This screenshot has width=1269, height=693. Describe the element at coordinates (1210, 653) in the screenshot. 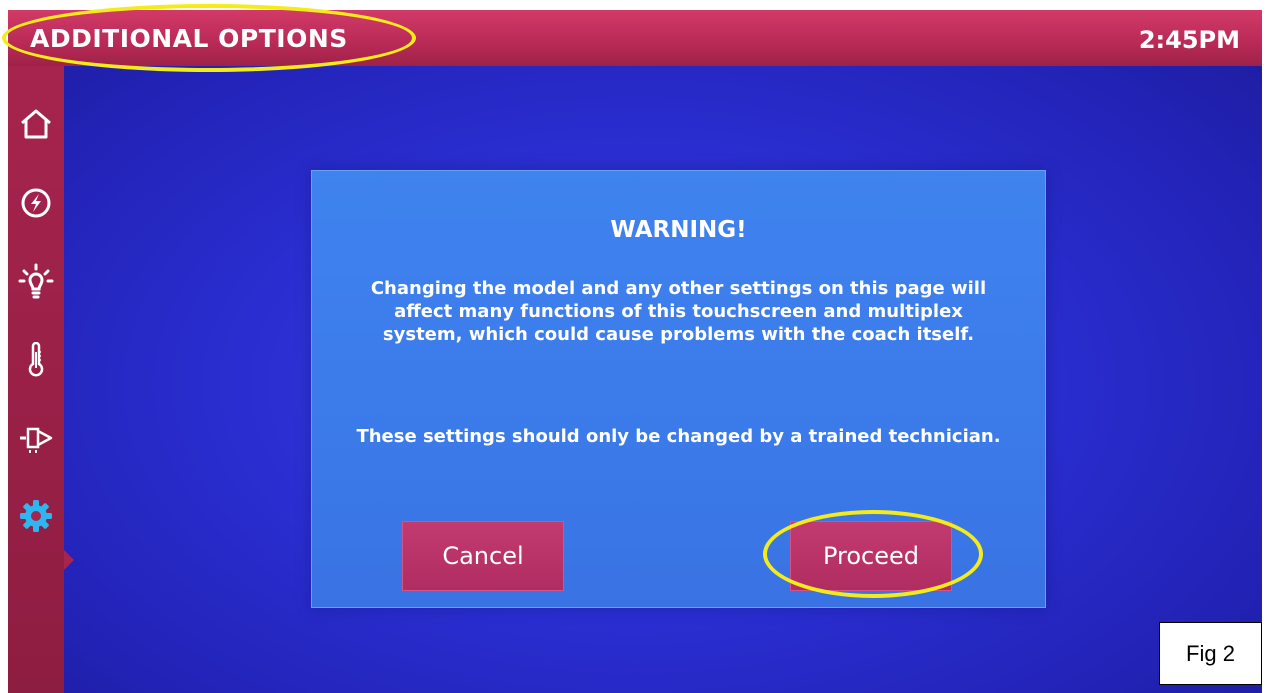

I see `figure-label: Fig 2` at that location.